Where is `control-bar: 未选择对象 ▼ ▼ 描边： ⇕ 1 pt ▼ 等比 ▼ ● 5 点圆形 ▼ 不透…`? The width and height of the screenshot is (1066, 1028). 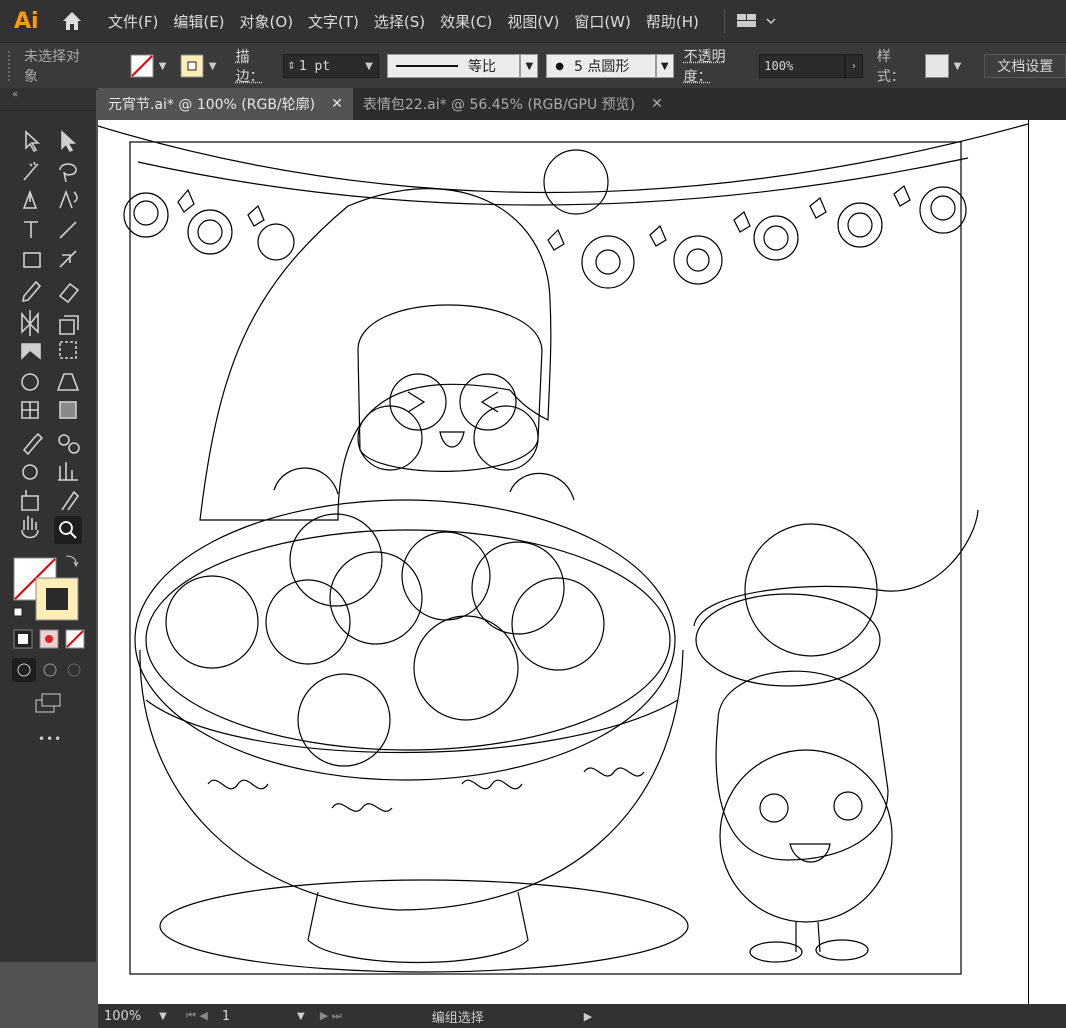
control-bar: 未选择对象 ▼ ▼ 描边： ⇕ 1 pt ▼ 等比 ▼ ● 5 点圆形 ▼ 不透… is located at coordinates (533, 66).